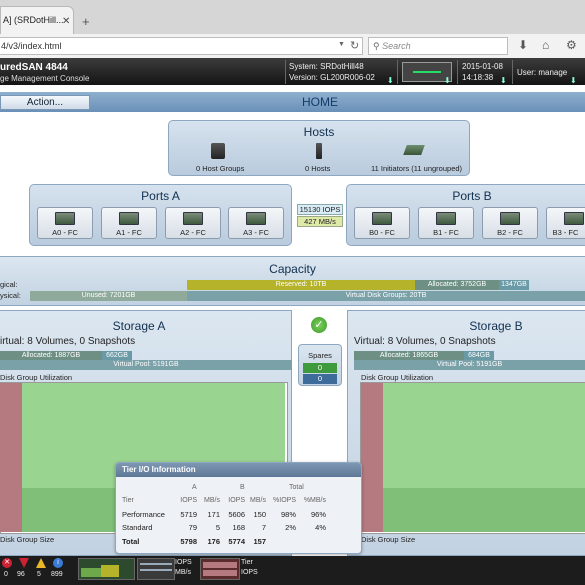 Image resolution: width=585 pixels, height=585 pixels. I want to click on host-groups-count: 0 Host Groups, so click(220, 168).